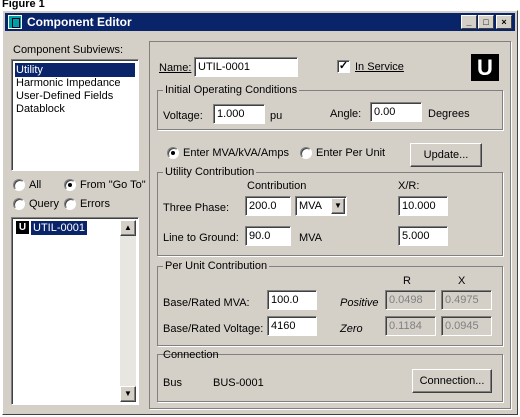  Describe the element at coordinates (246, 67) in the screenshot. I see `name-input: UTIL-0001` at that location.